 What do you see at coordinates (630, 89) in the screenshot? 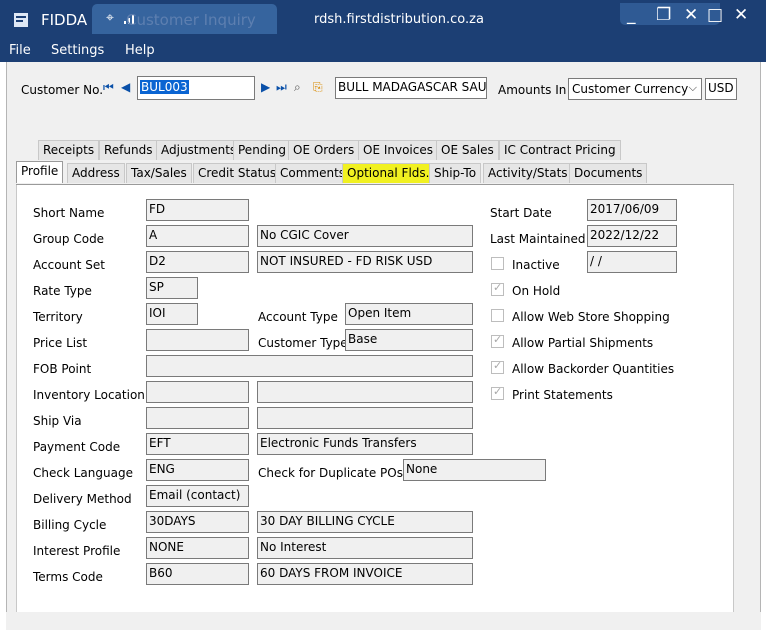
I see `amounts-in-value: Customer Currency` at bounding box center [630, 89].